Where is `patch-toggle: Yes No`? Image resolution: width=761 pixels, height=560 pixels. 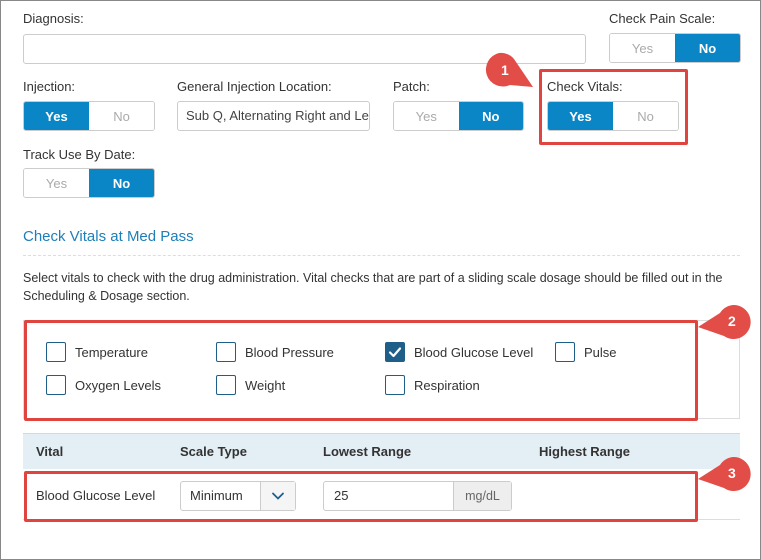 patch-toggle: Yes No is located at coordinates (458, 116).